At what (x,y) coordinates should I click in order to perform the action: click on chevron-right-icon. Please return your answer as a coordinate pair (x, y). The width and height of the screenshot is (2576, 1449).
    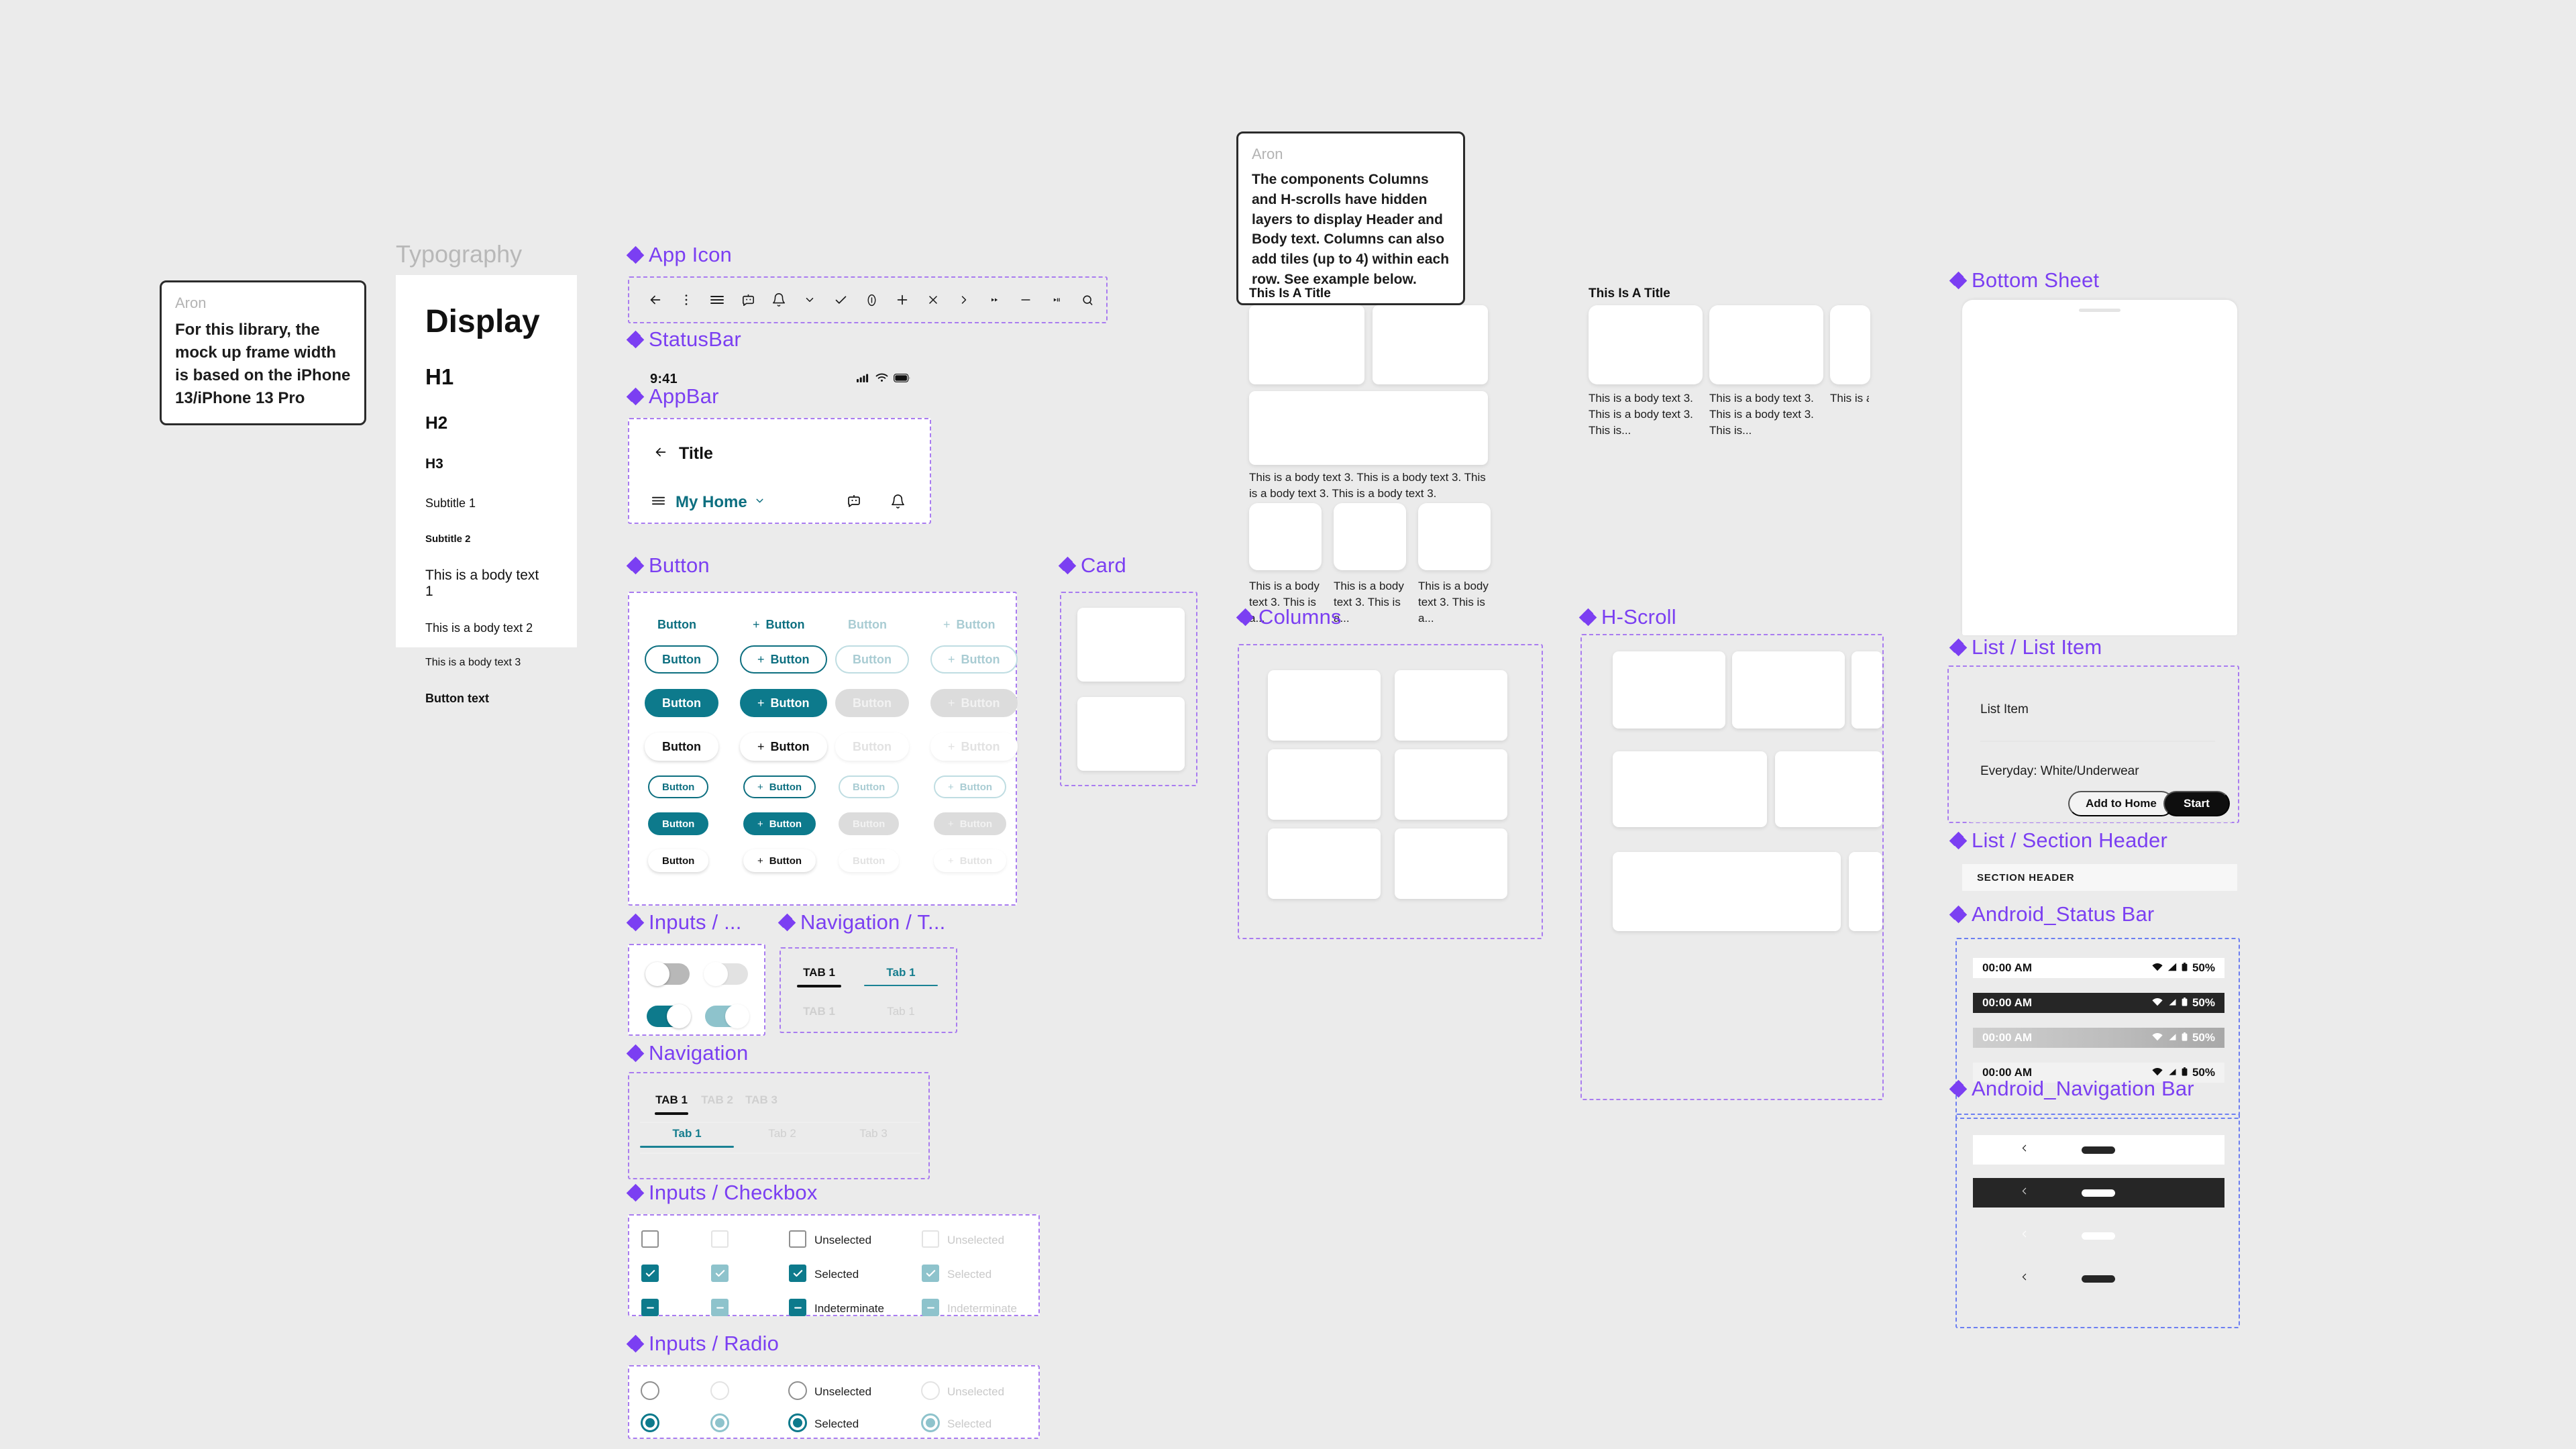
    Looking at the image, I should click on (964, 300).